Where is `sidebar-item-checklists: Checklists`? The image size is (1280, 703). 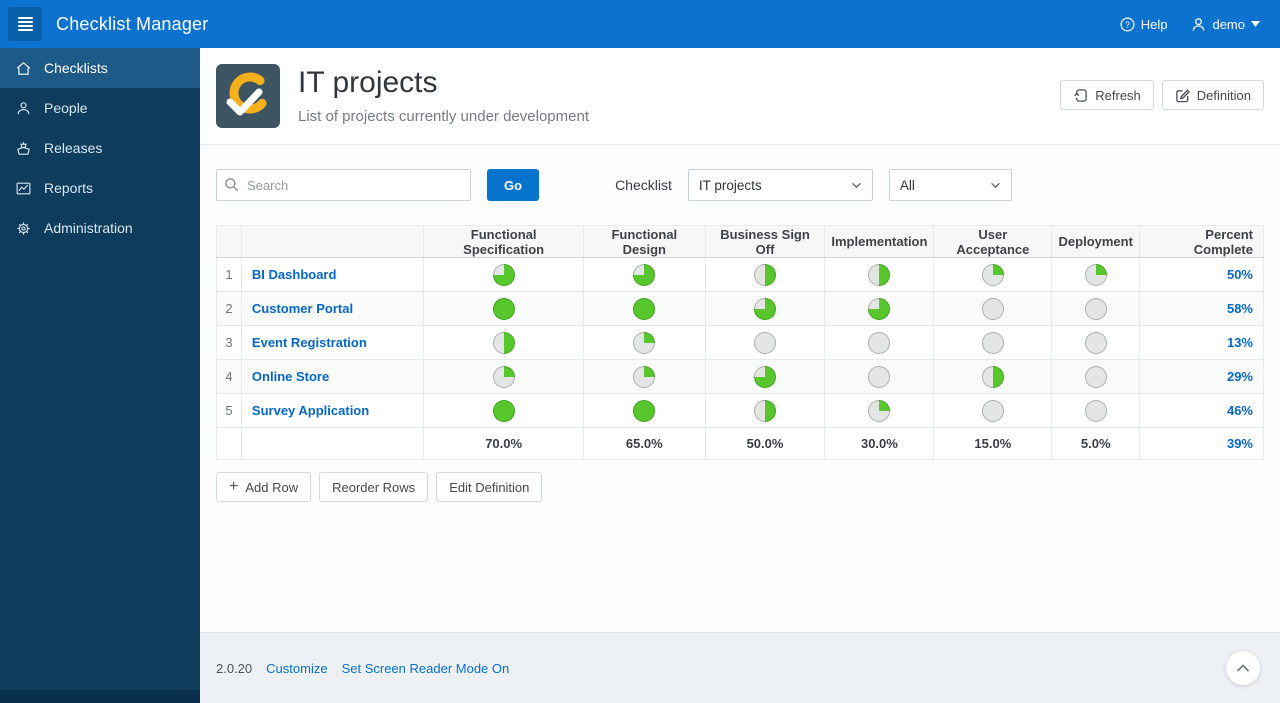 sidebar-item-checklists: Checklists is located at coordinates (100, 68).